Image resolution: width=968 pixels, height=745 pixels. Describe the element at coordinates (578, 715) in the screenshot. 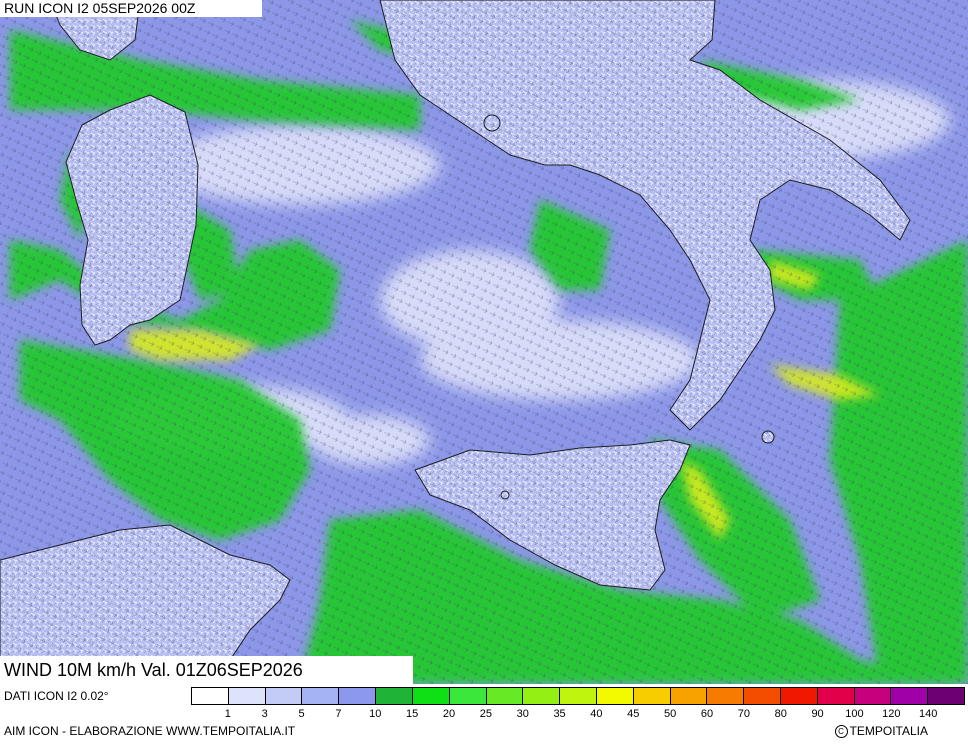

I see `wind-speed-scale-labels: 1 3 5 7 10 15 20 25 30 35 40 45 50 60 70 80 90 100 120 140` at that location.